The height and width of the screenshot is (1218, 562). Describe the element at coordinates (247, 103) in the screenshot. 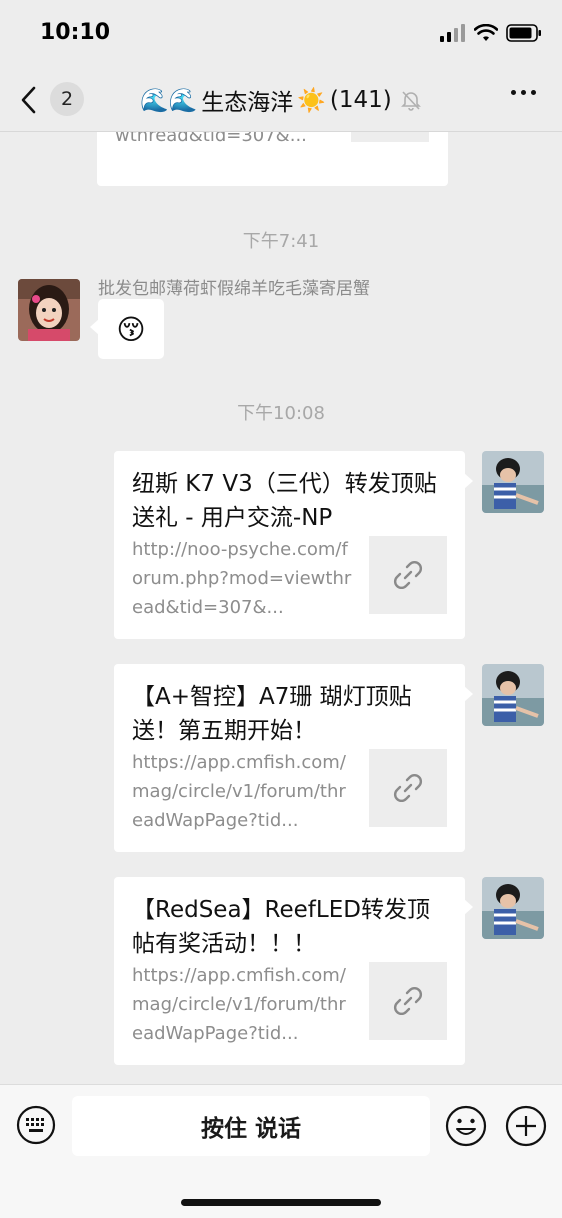

I see `chat-title-text: 生态海洋` at that location.